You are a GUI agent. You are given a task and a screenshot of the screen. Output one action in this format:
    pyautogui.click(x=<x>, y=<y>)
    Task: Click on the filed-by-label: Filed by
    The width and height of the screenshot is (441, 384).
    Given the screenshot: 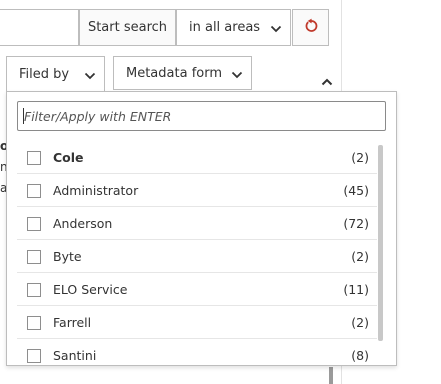 What is the action you would take?
    pyautogui.click(x=44, y=74)
    